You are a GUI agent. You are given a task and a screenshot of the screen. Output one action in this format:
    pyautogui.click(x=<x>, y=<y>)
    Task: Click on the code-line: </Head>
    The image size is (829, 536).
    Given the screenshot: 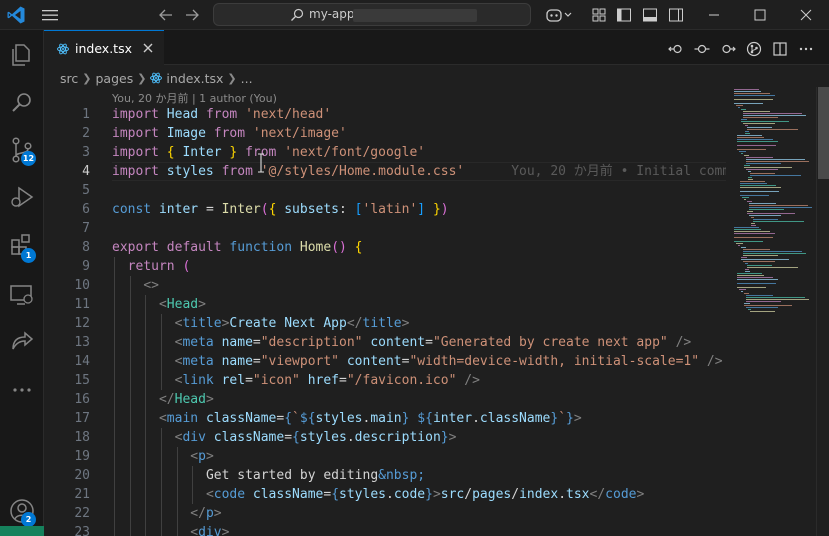 What is the action you would take?
    pyautogui.click(x=419, y=399)
    